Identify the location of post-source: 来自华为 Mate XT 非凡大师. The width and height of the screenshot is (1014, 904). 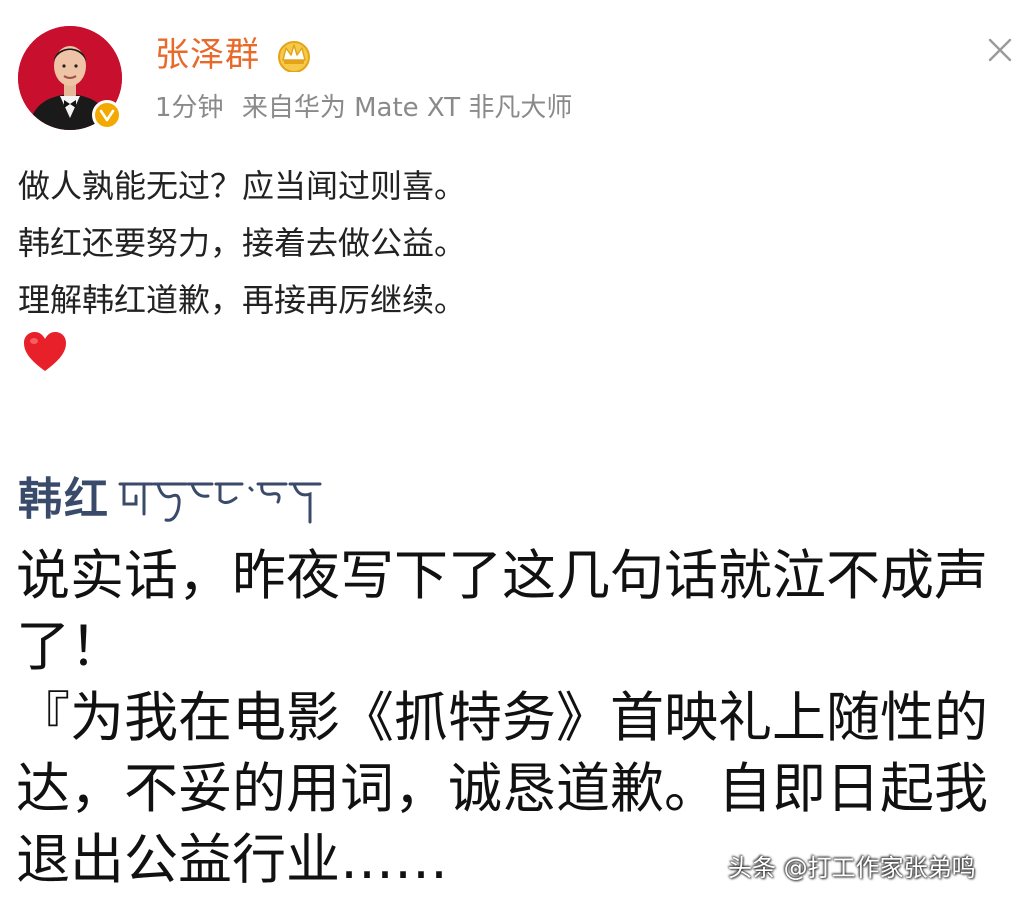
(407, 108).